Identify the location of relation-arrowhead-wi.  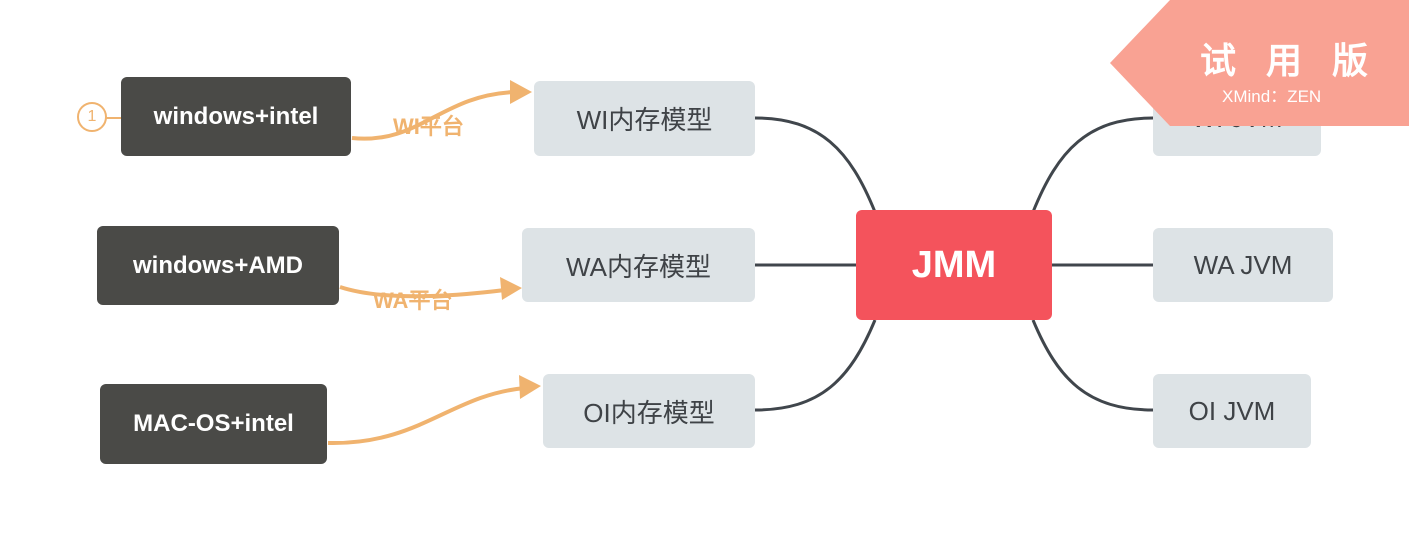
(521, 92).